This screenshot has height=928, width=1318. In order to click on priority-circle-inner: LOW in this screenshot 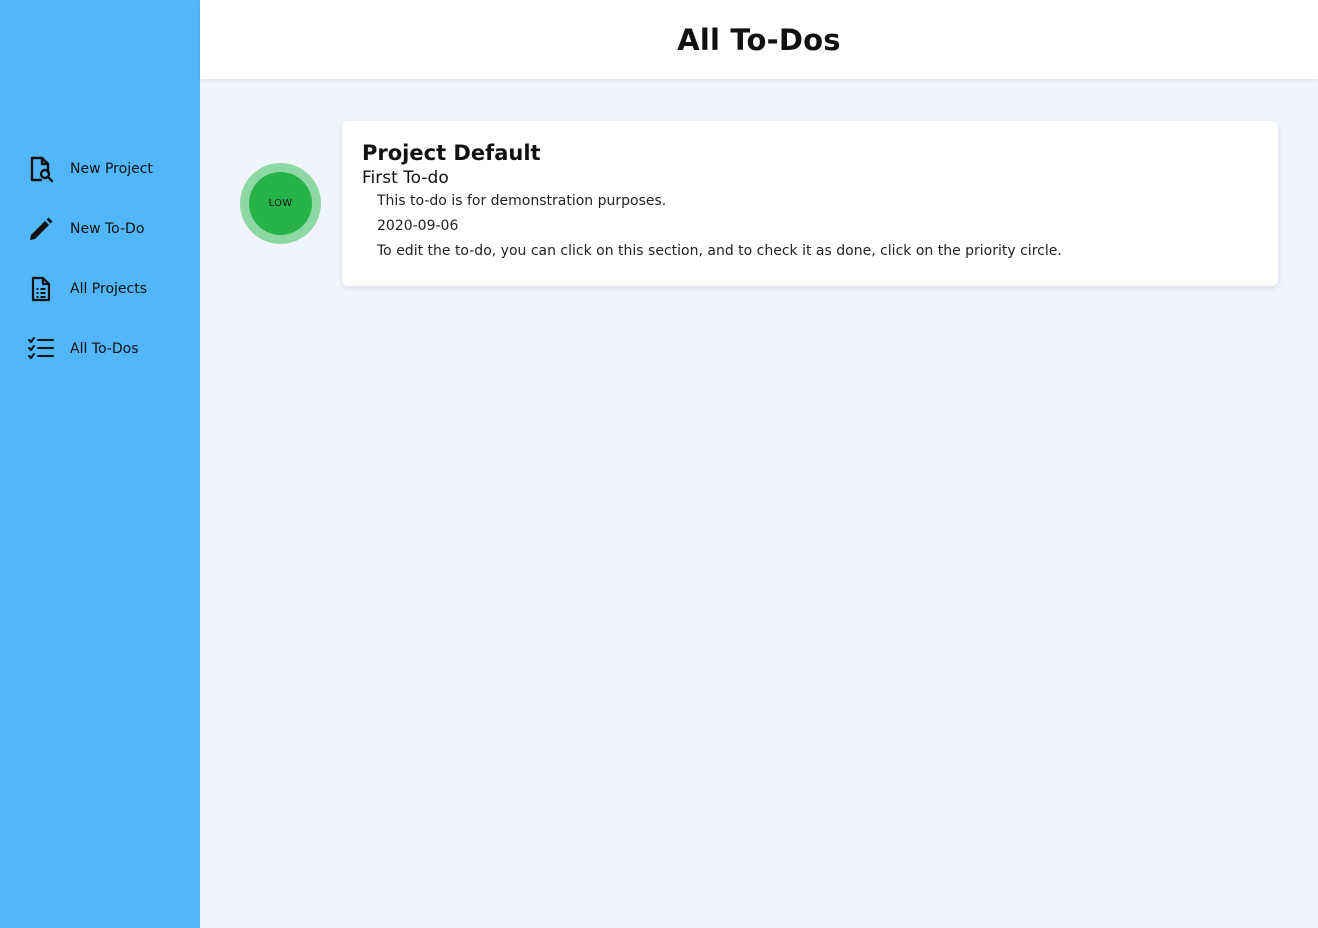, I will do `click(280, 203)`.